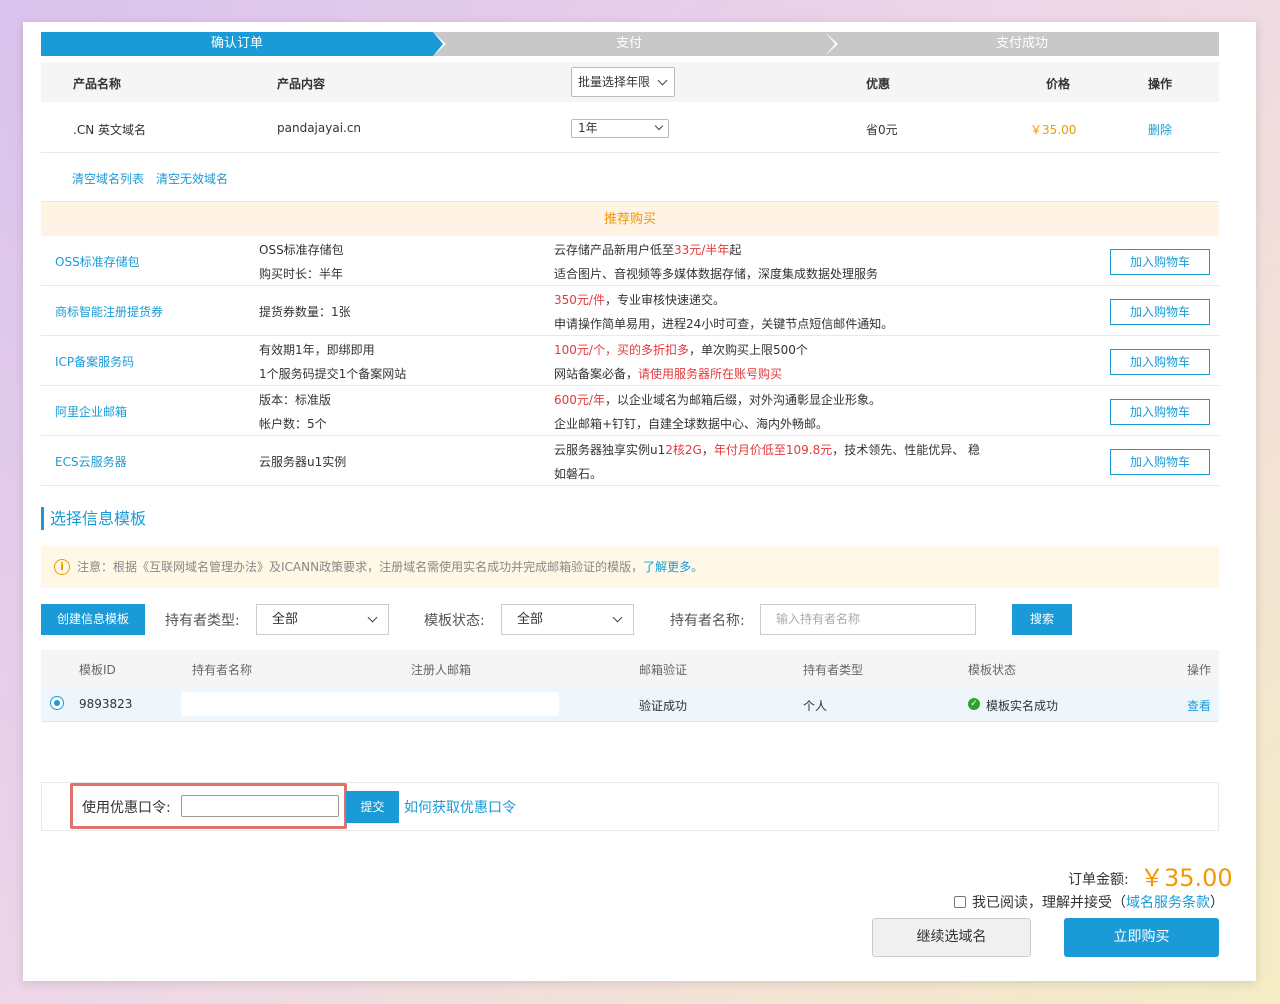 Image resolution: width=1280 pixels, height=1004 pixels. I want to click on desc-highlight: 请使用服务器所在账号购买, so click(710, 374).